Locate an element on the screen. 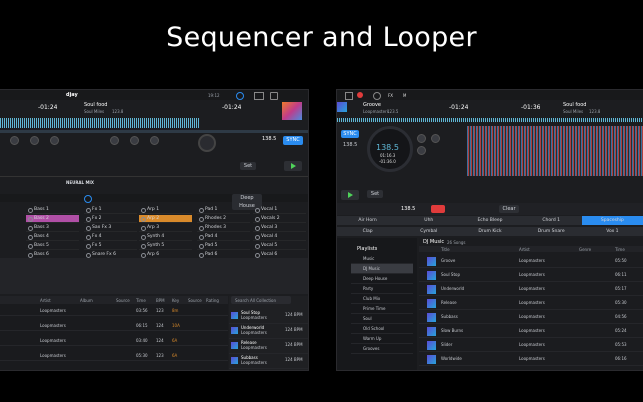  sidebar-item: Soul is located at coordinates (382, 319).